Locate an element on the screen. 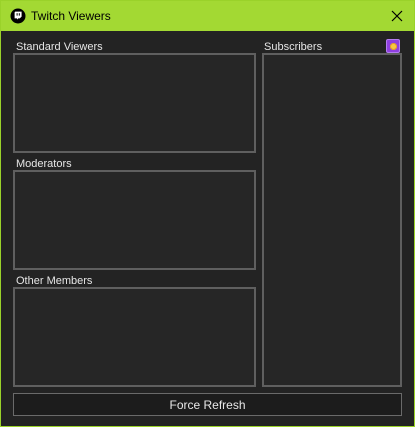 The height and width of the screenshot is (427, 415). other-members-list is located at coordinates (134, 337).